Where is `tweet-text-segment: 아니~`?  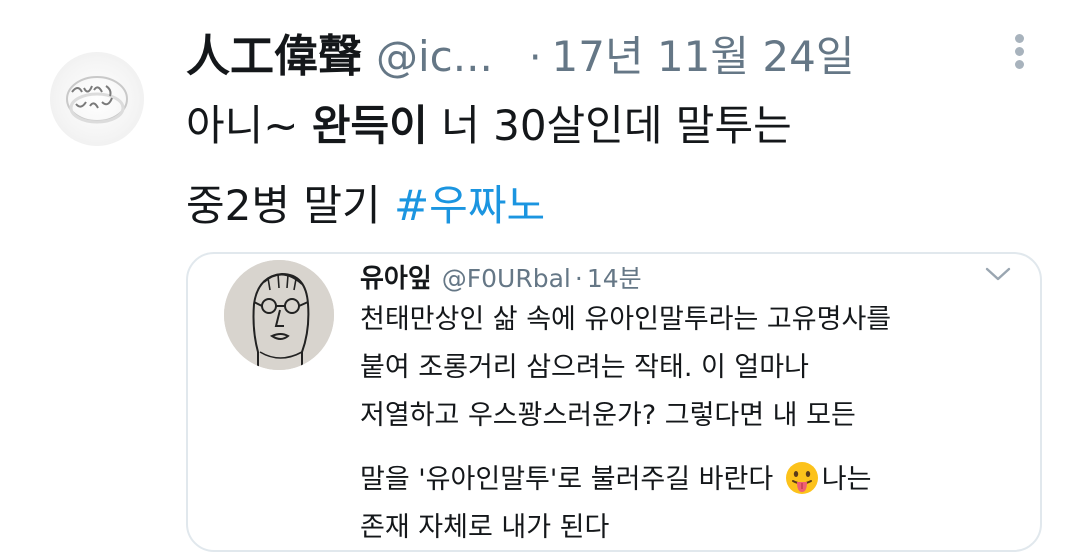
tweet-text-segment: 아니~ is located at coordinates (249, 125).